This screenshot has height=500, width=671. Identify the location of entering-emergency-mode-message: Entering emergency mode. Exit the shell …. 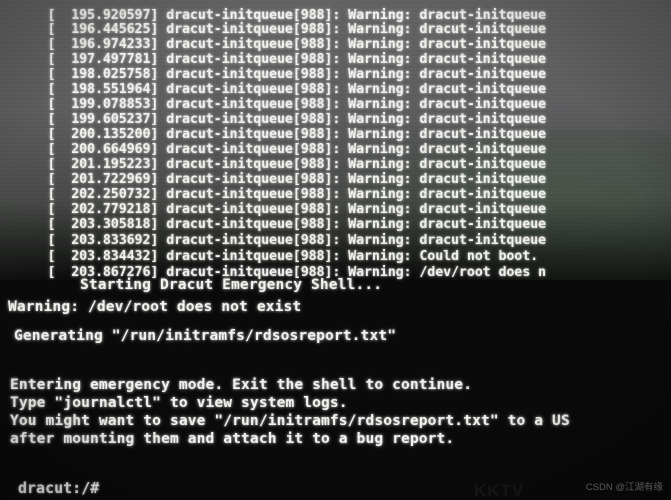
(241, 384).